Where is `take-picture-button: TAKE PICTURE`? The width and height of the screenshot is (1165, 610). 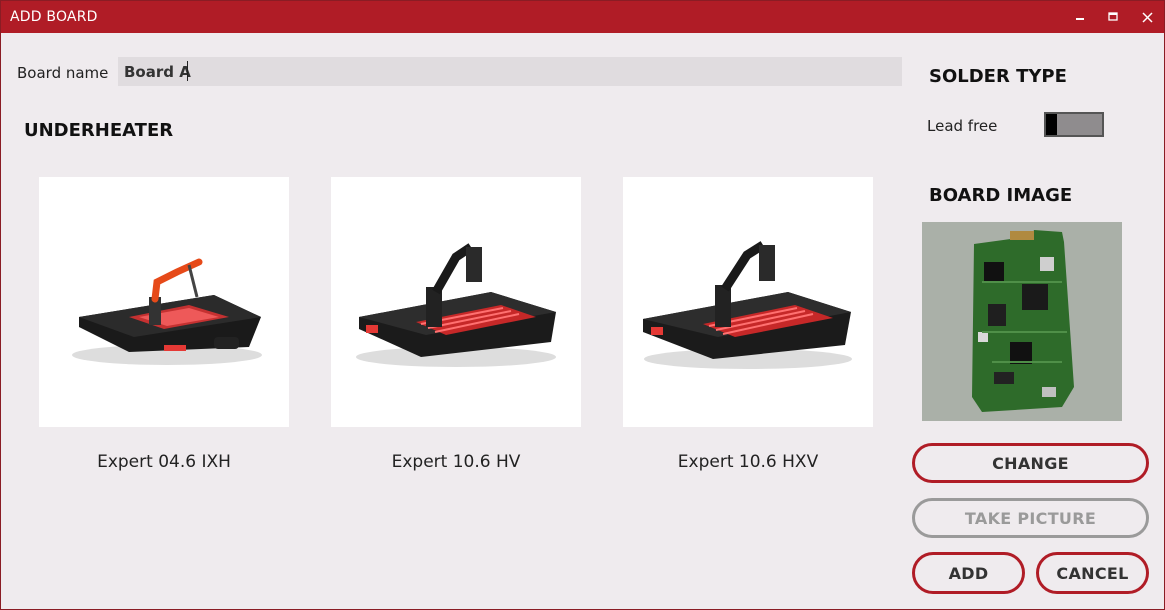 take-picture-button: TAKE PICTURE is located at coordinates (1030, 518).